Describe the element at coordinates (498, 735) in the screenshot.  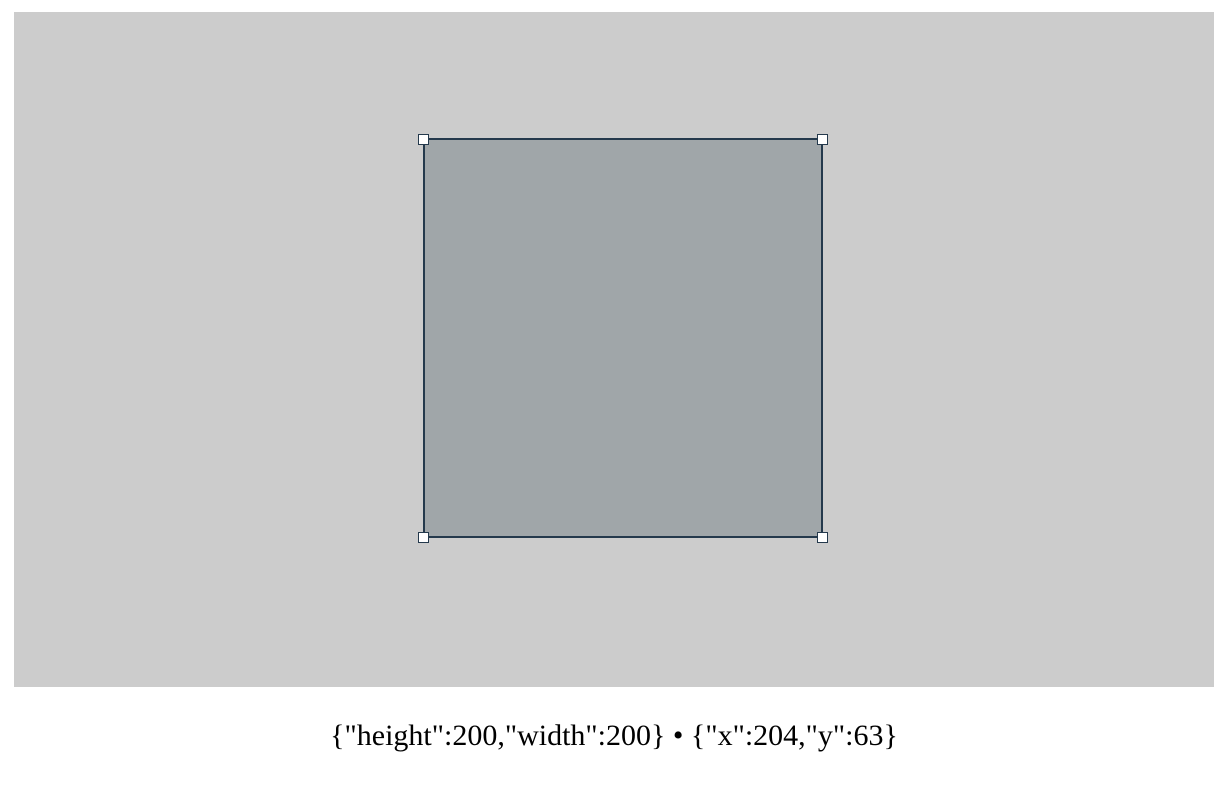
I see `size-readout: {"height":200,"width":200}` at that location.